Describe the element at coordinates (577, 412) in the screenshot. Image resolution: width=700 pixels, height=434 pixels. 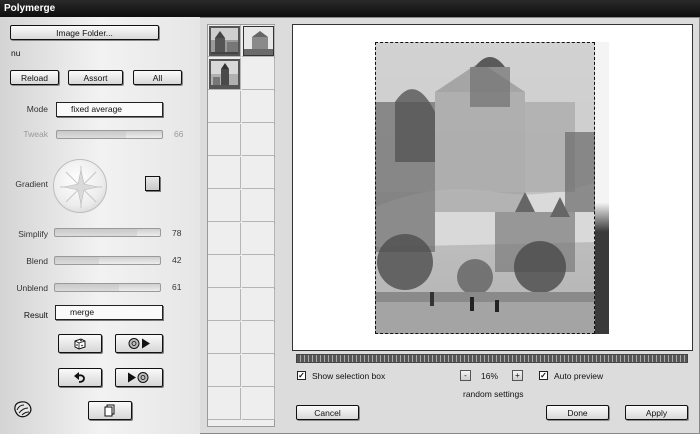
I see `done-button: Done` at that location.